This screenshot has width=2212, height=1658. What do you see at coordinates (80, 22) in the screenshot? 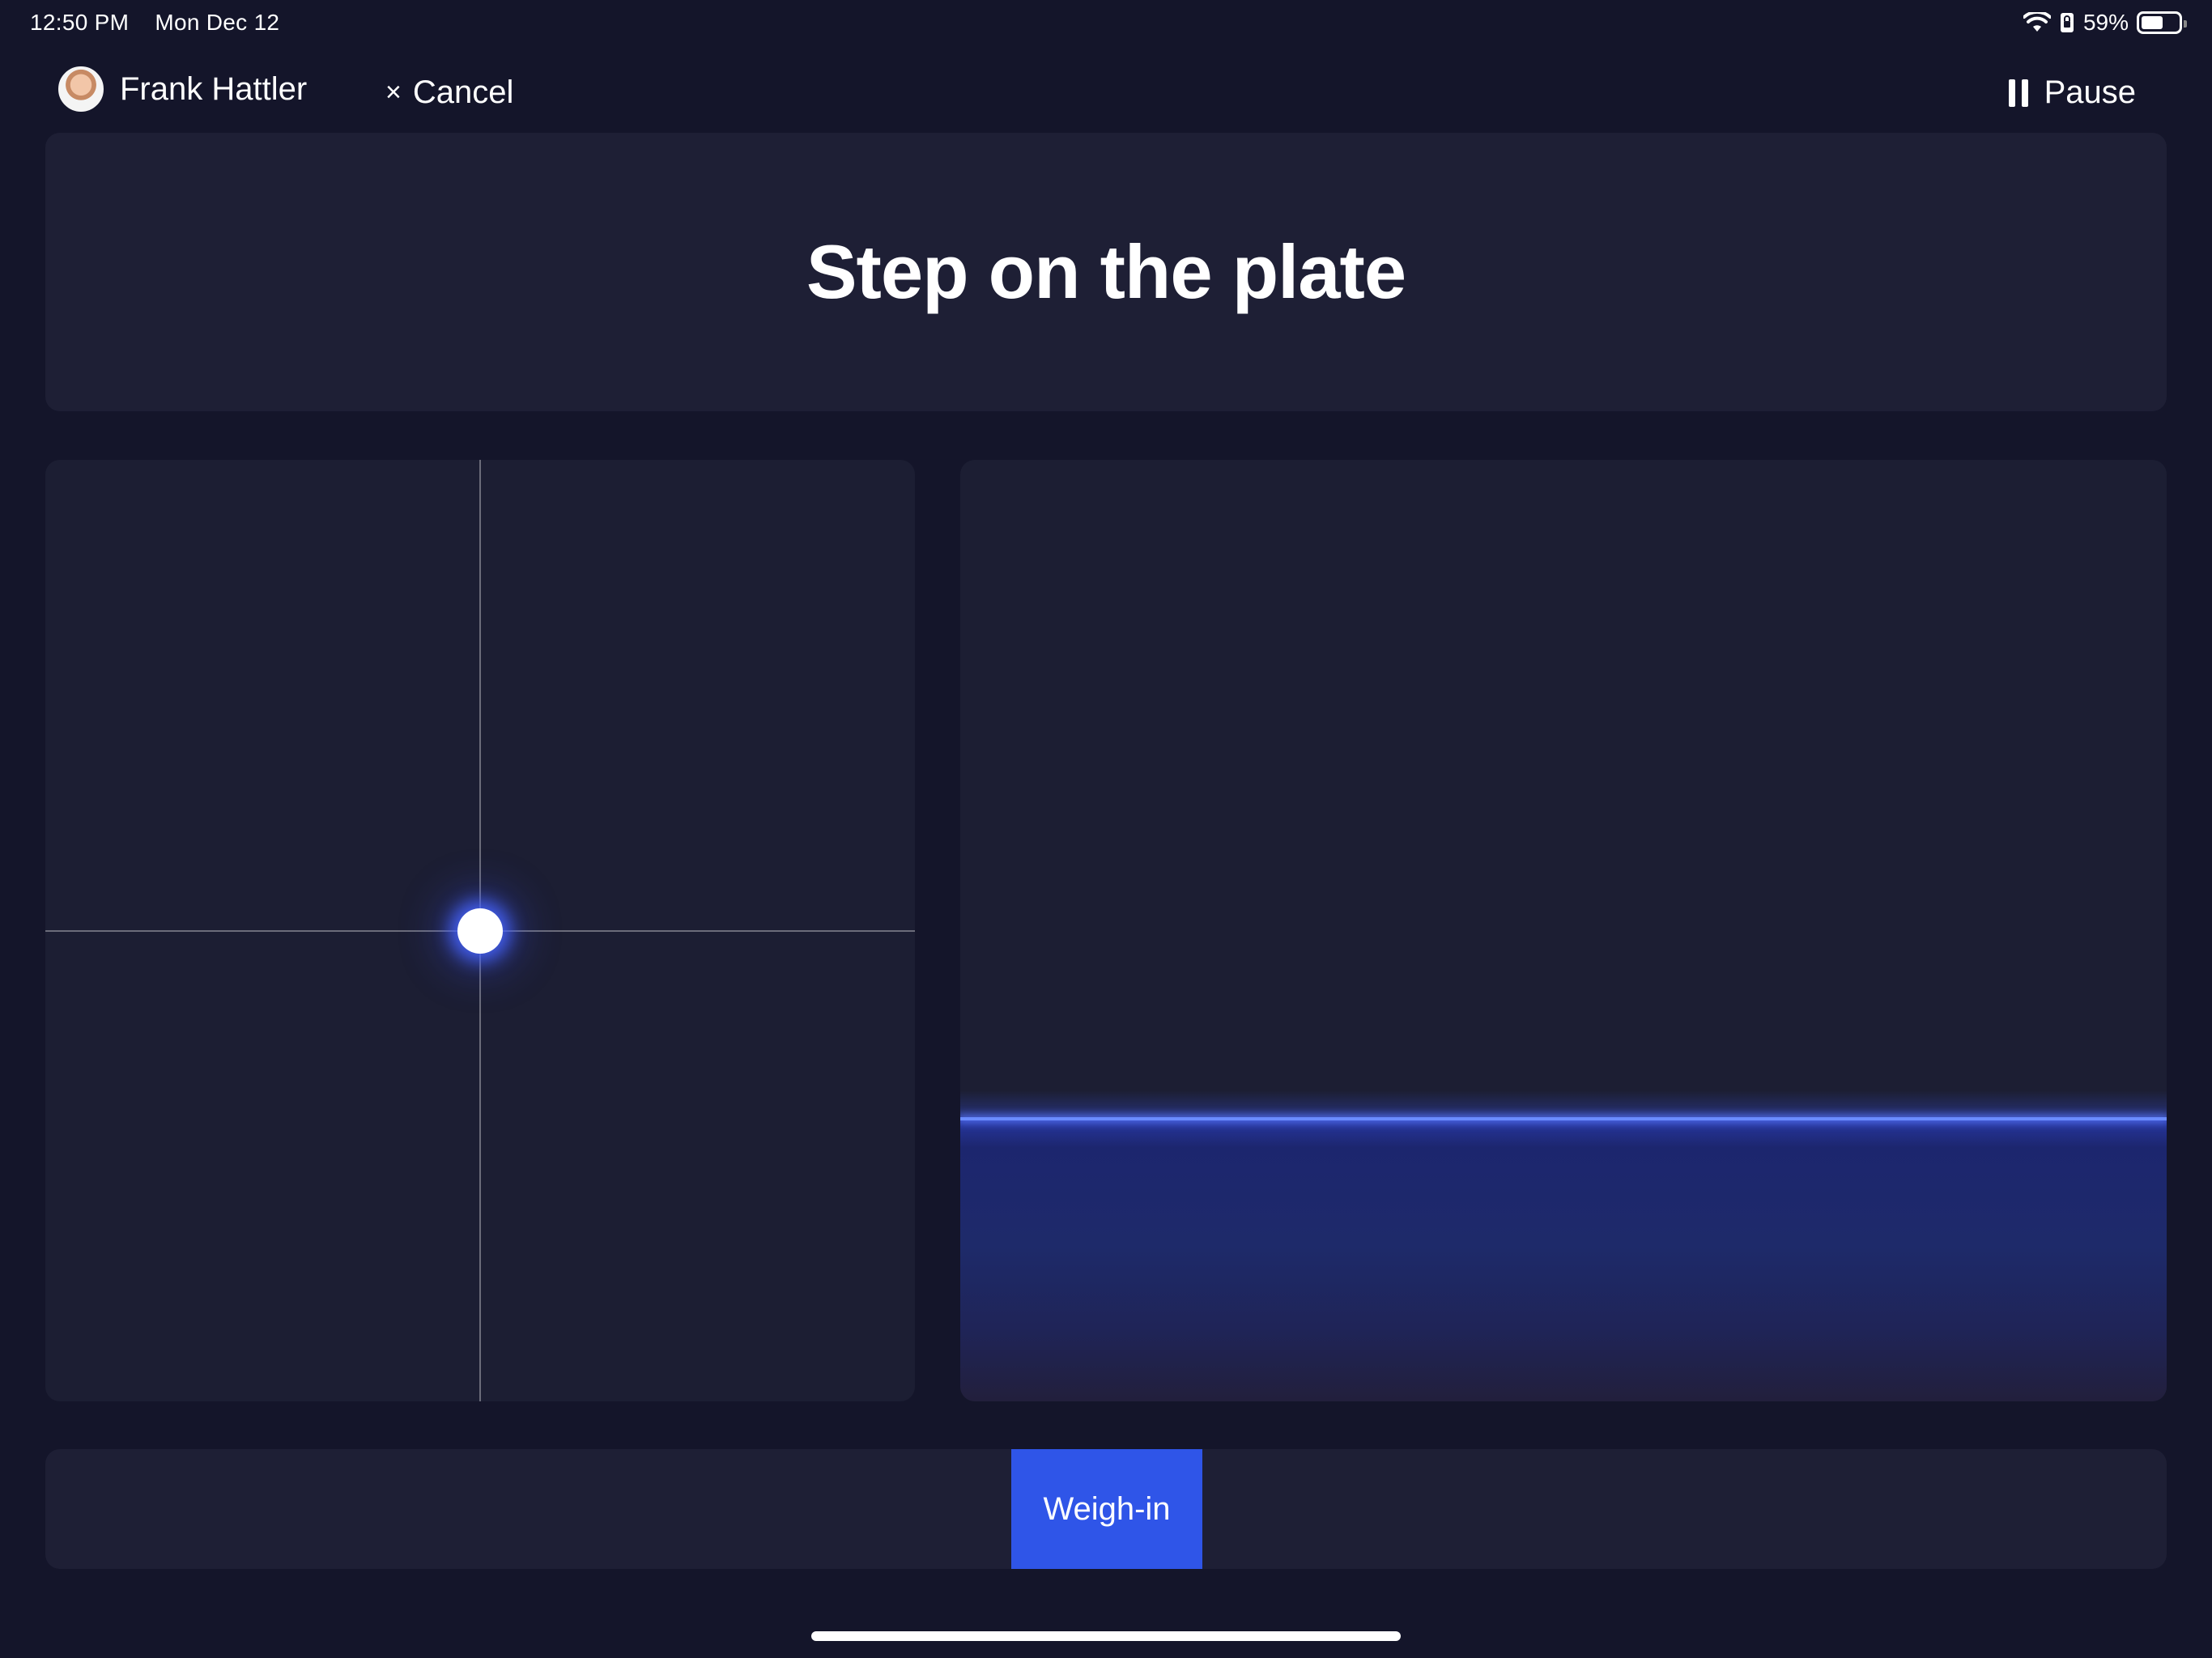
I see `status-time: 12:50 PM` at bounding box center [80, 22].